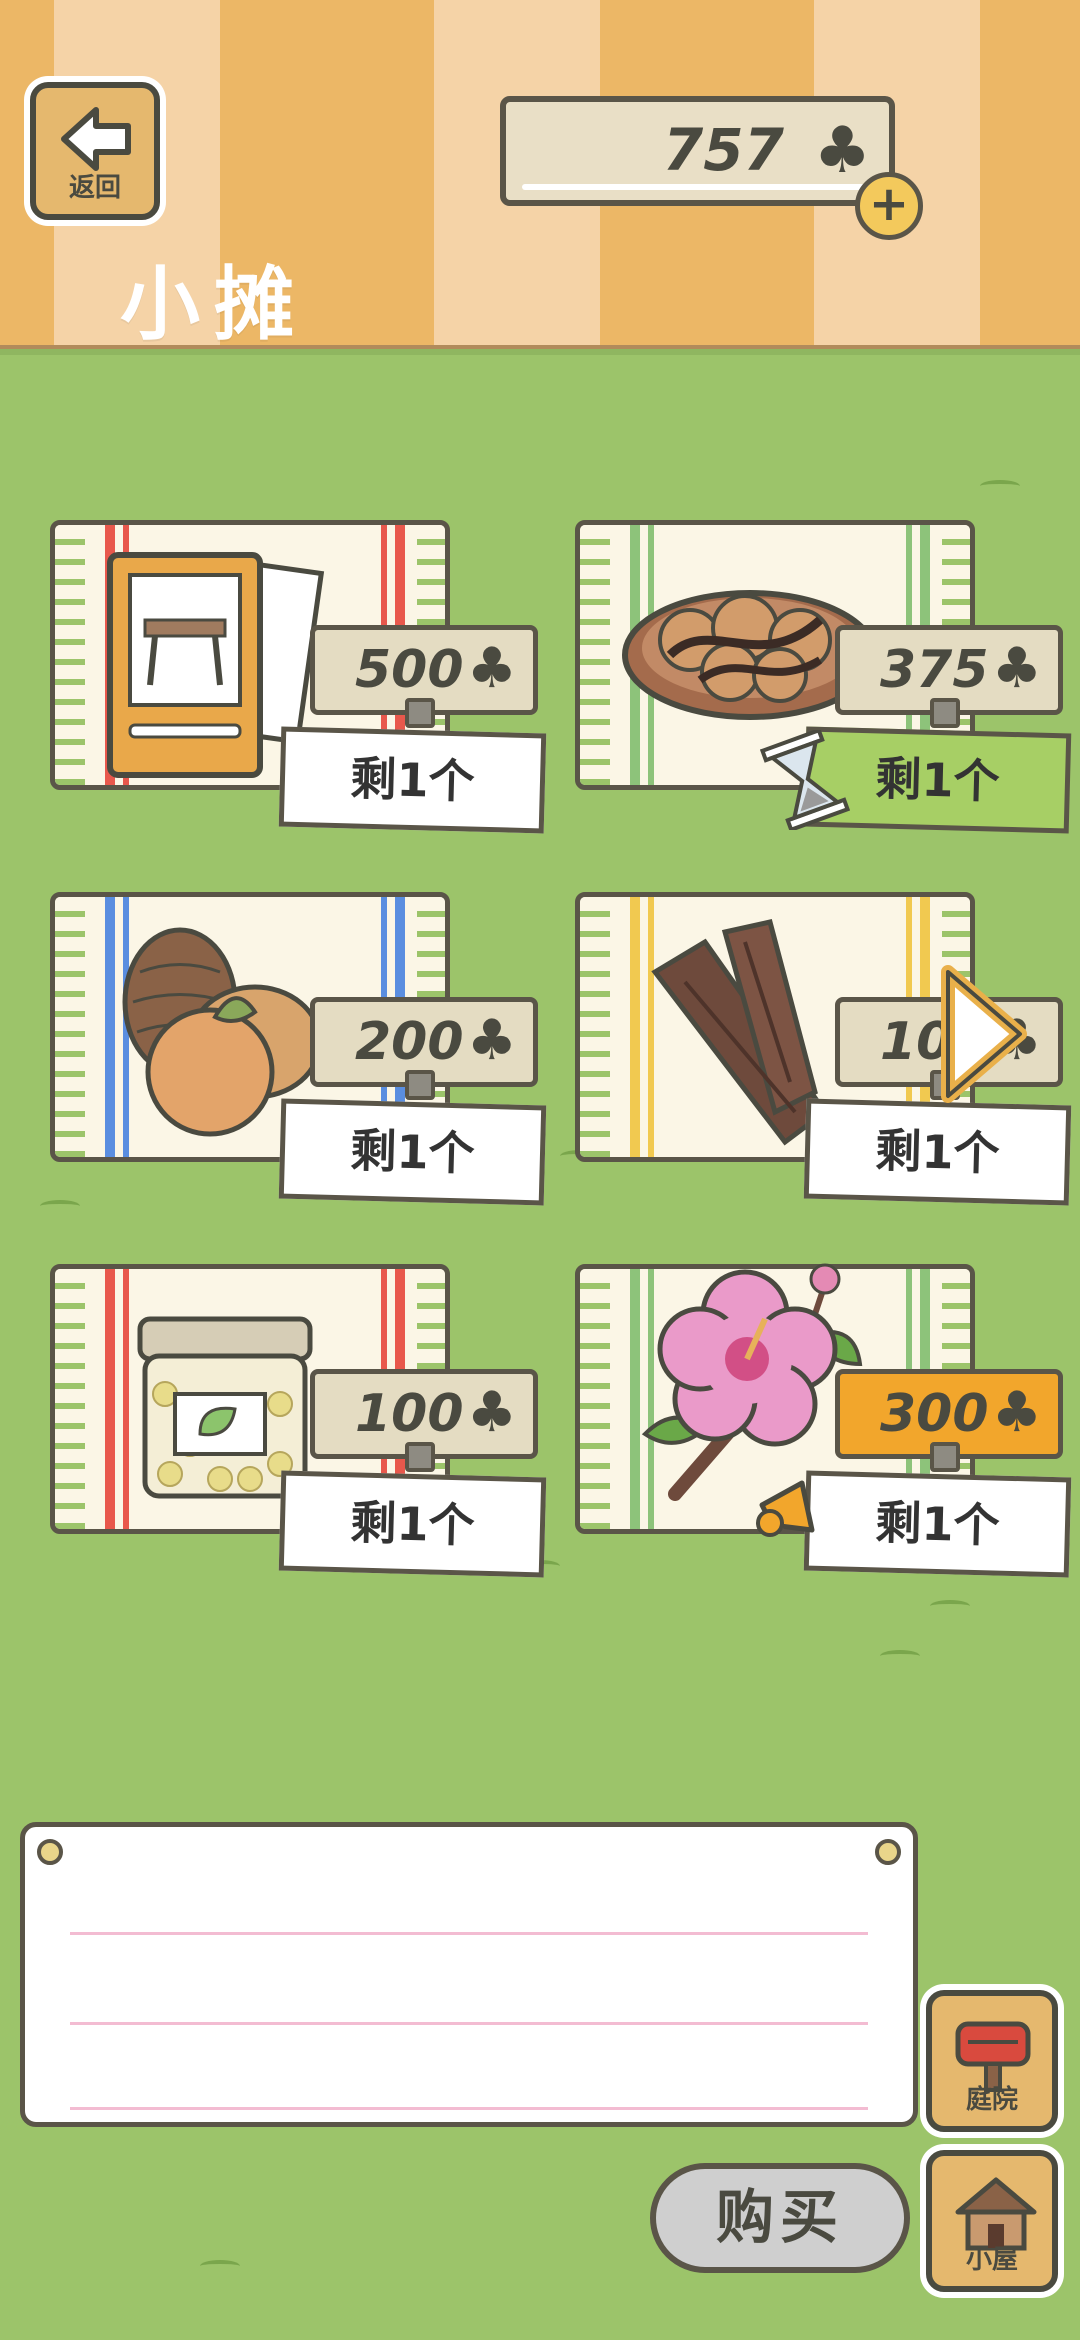 Image resolution: width=1080 pixels, height=2340 pixels. What do you see at coordinates (889, 206) in the screenshot?
I see `add-clover-button: +` at bounding box center [889, 206].